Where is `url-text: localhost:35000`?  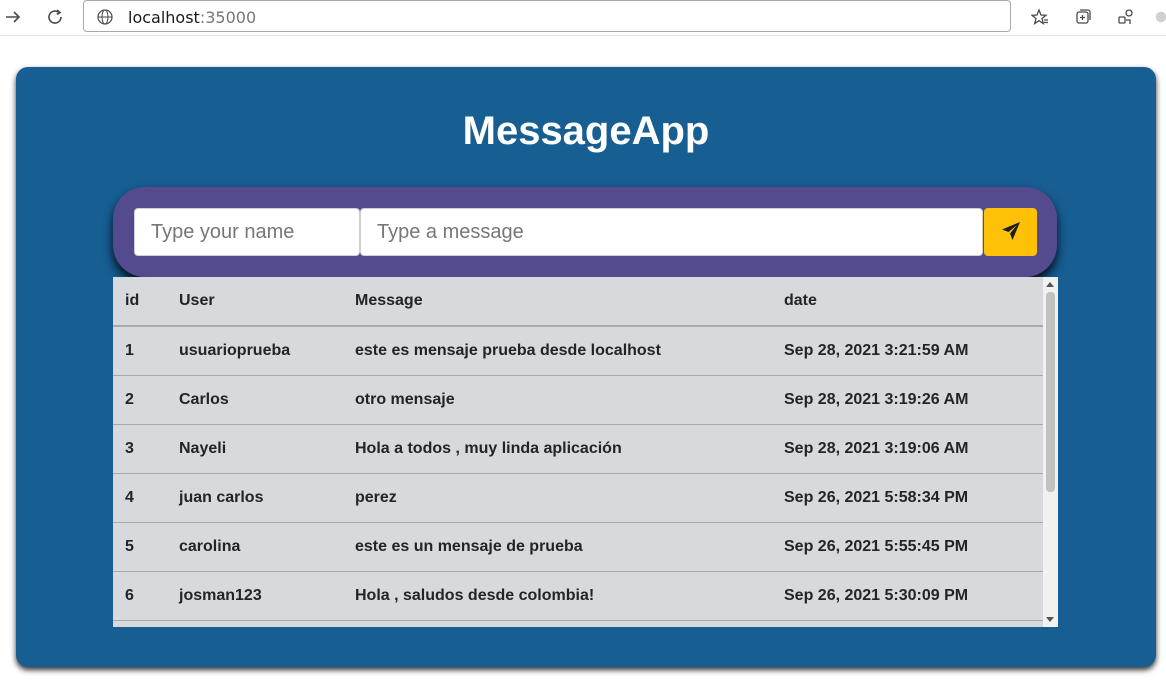
url-text: localhost:35000 is located at coordinates (192, 17).